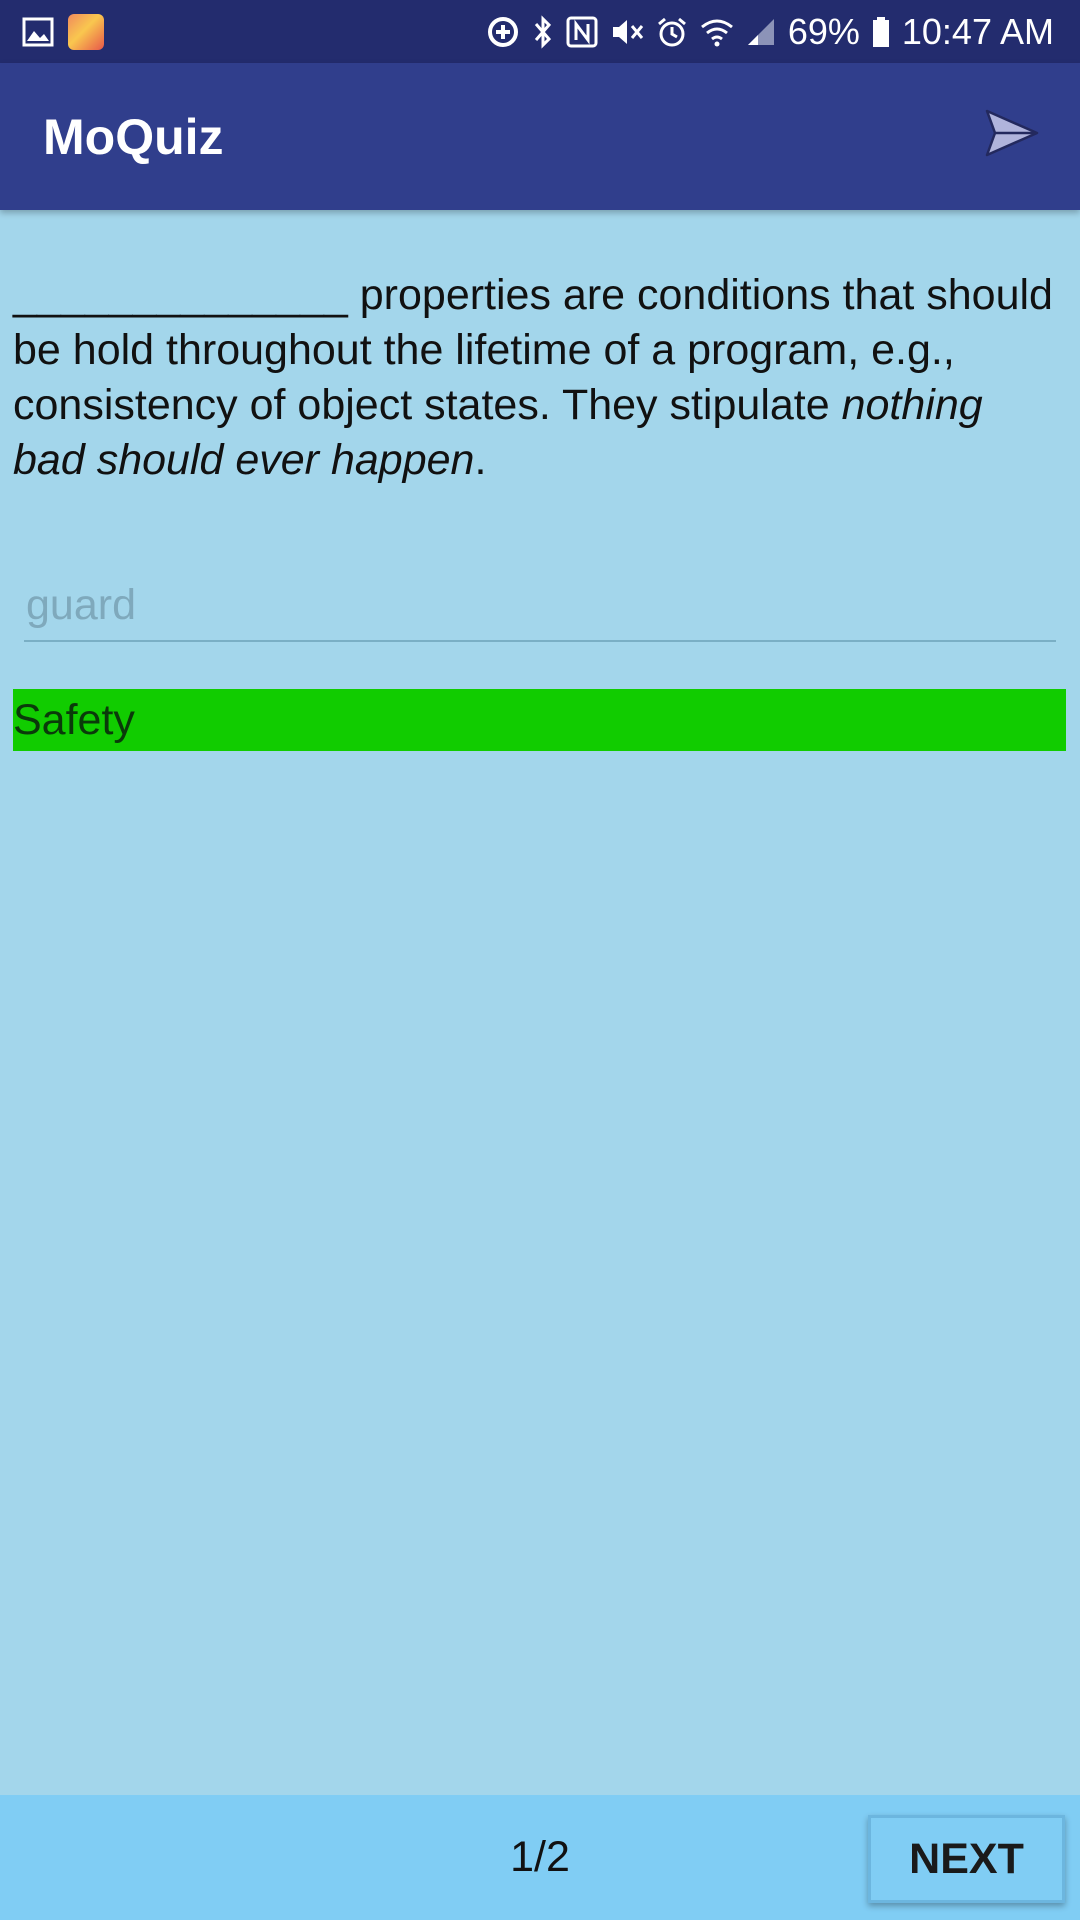 This screenshot has width=1080, height=1920. Describe the element at coordinates (180, 295) in the screenshot. I see `question-blank: ______________` at that location.